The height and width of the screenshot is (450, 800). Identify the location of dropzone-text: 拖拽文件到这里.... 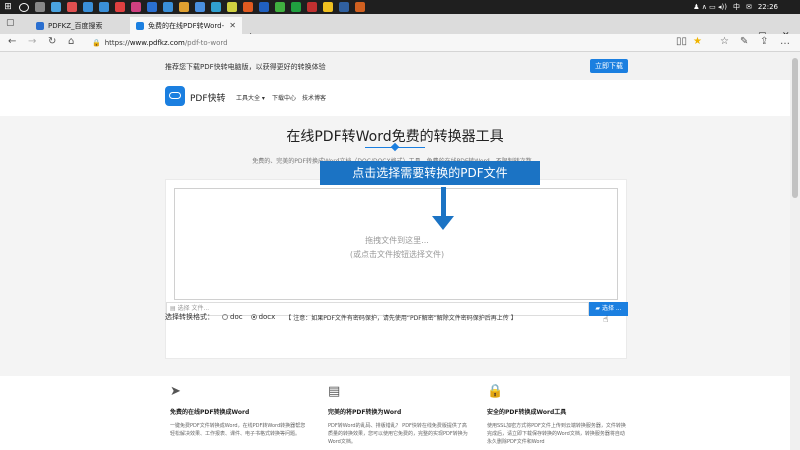
(397, 240).